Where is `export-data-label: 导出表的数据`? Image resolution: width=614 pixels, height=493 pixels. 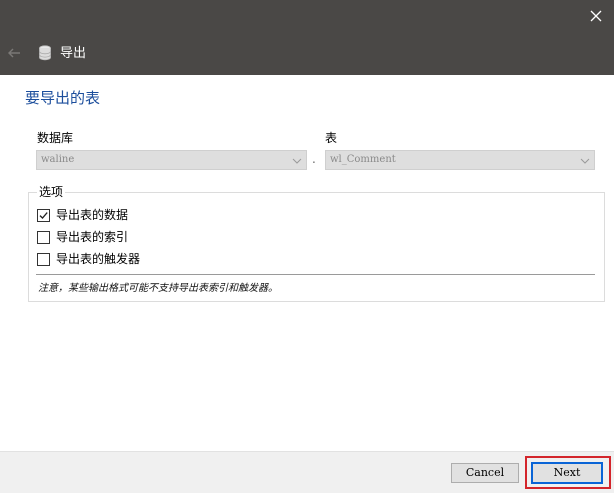 export-data-label: 导出表的数据 is located at coordinates (92, 215).